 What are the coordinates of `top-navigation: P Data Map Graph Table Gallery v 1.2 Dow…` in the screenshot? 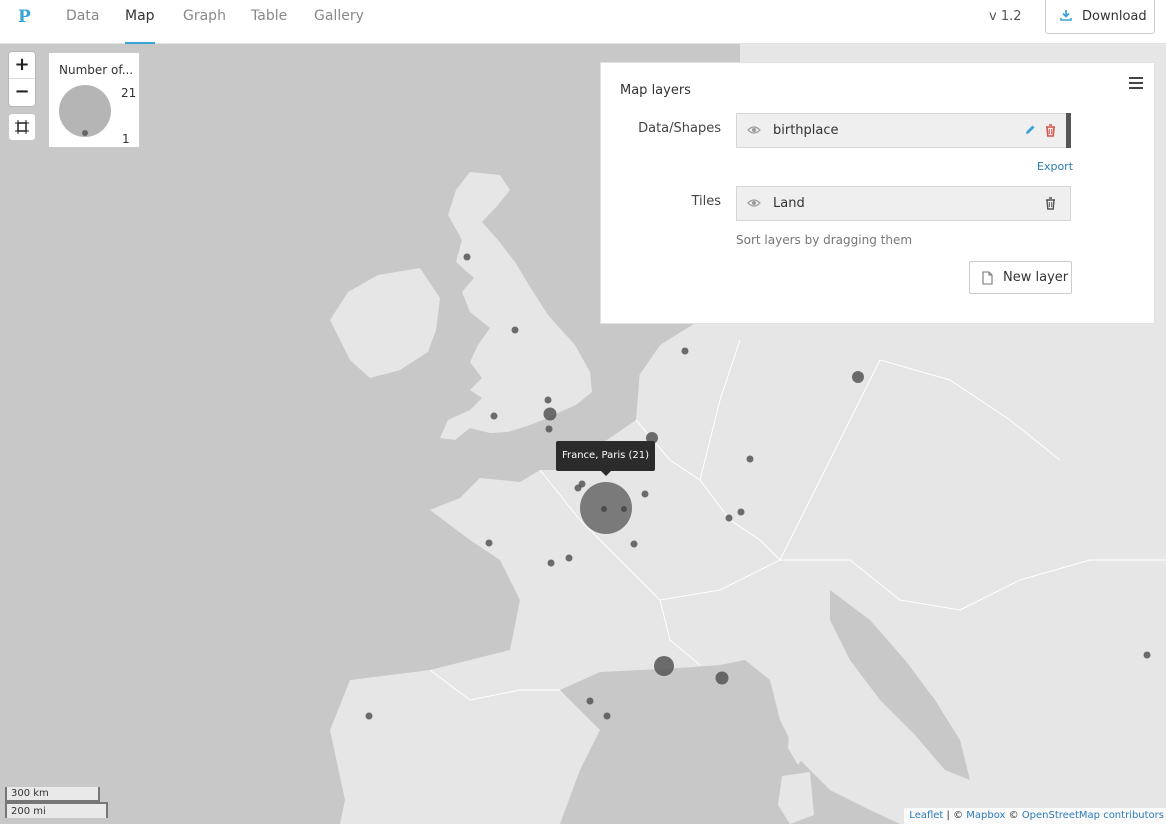 It's located at (583, 22).